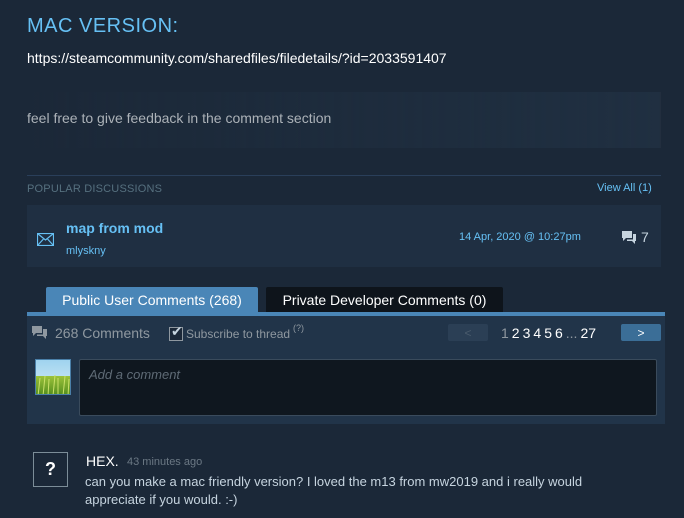 The width and height of the screenshot is (684, 518). Describe the element at coordinates (559, 333) in the screenshot. I see `page-link: 6` at that location.